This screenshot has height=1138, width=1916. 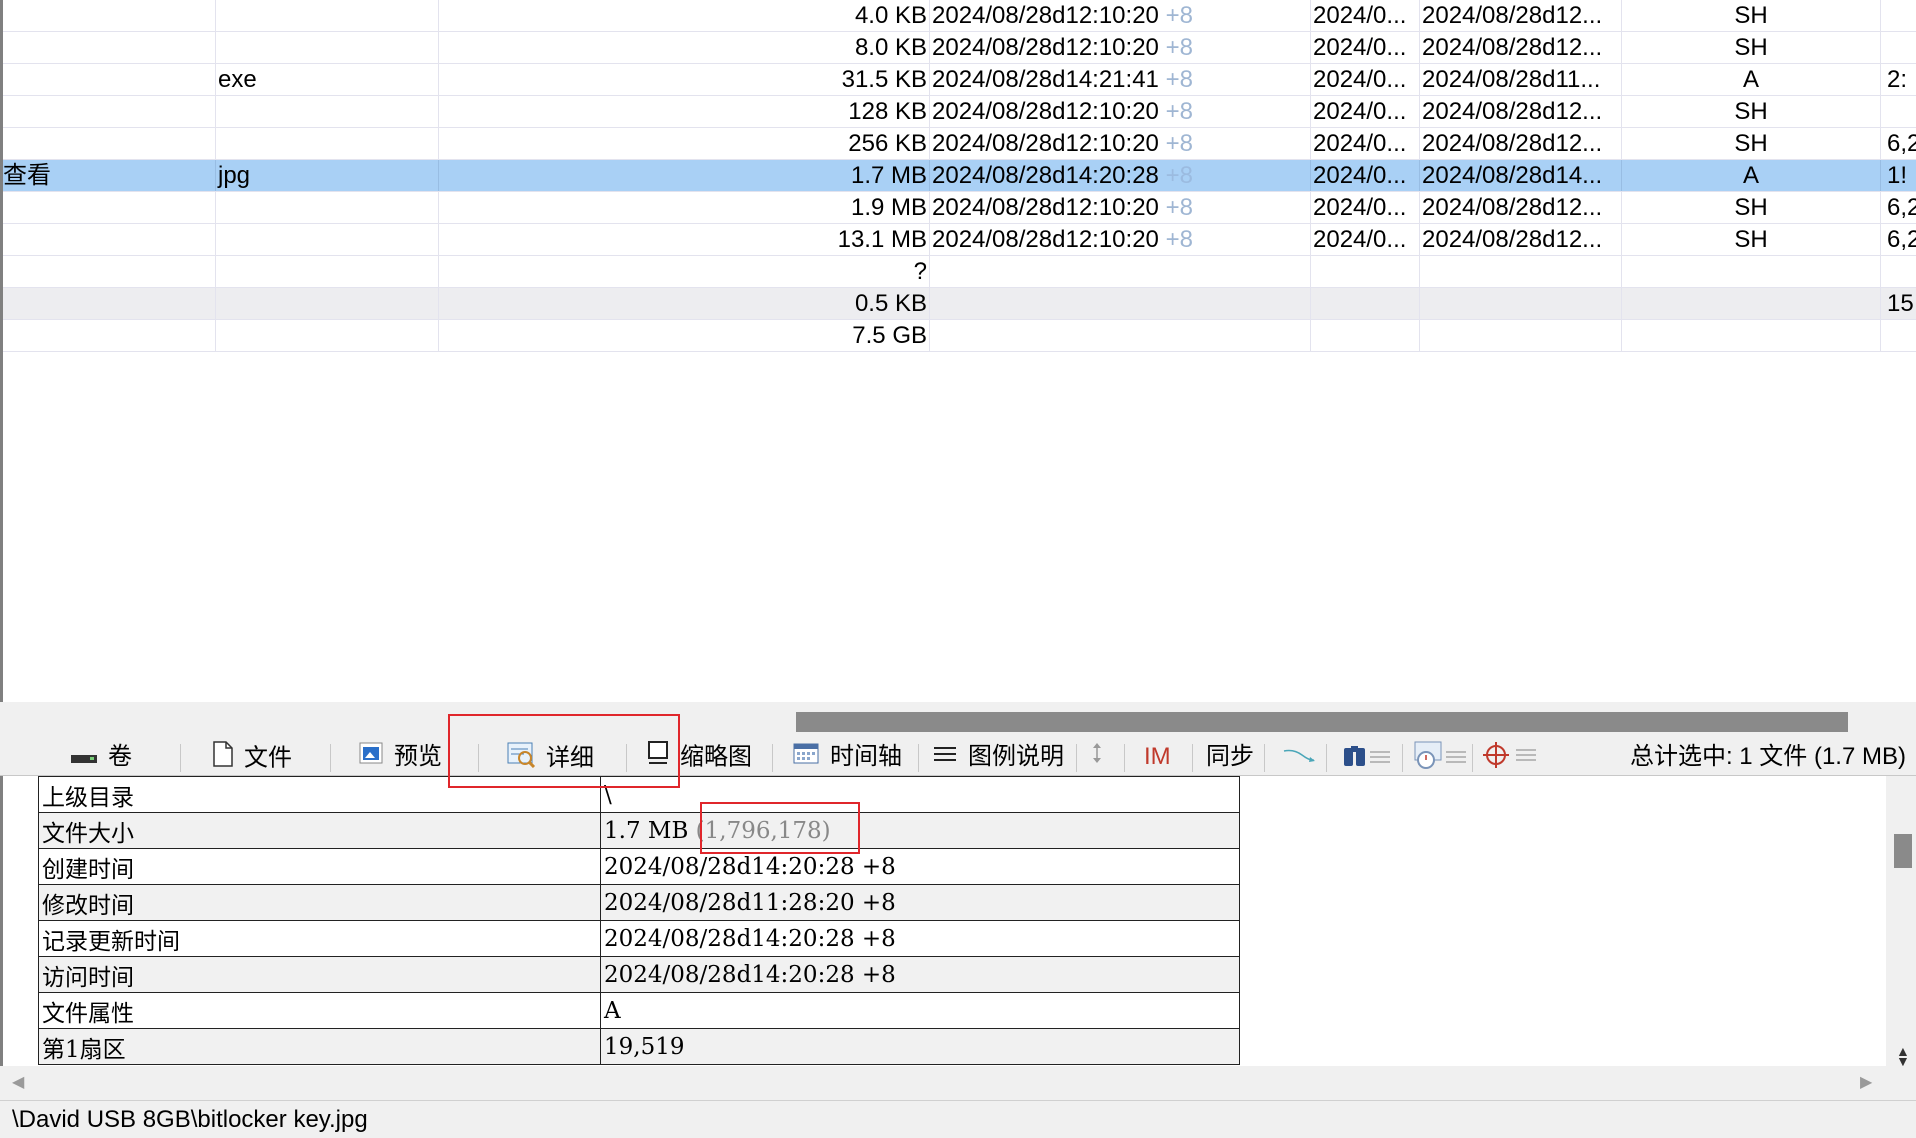 I want to click on details-value: 2024/08/28d11:28:20 +8, so click(x=920, y=902).